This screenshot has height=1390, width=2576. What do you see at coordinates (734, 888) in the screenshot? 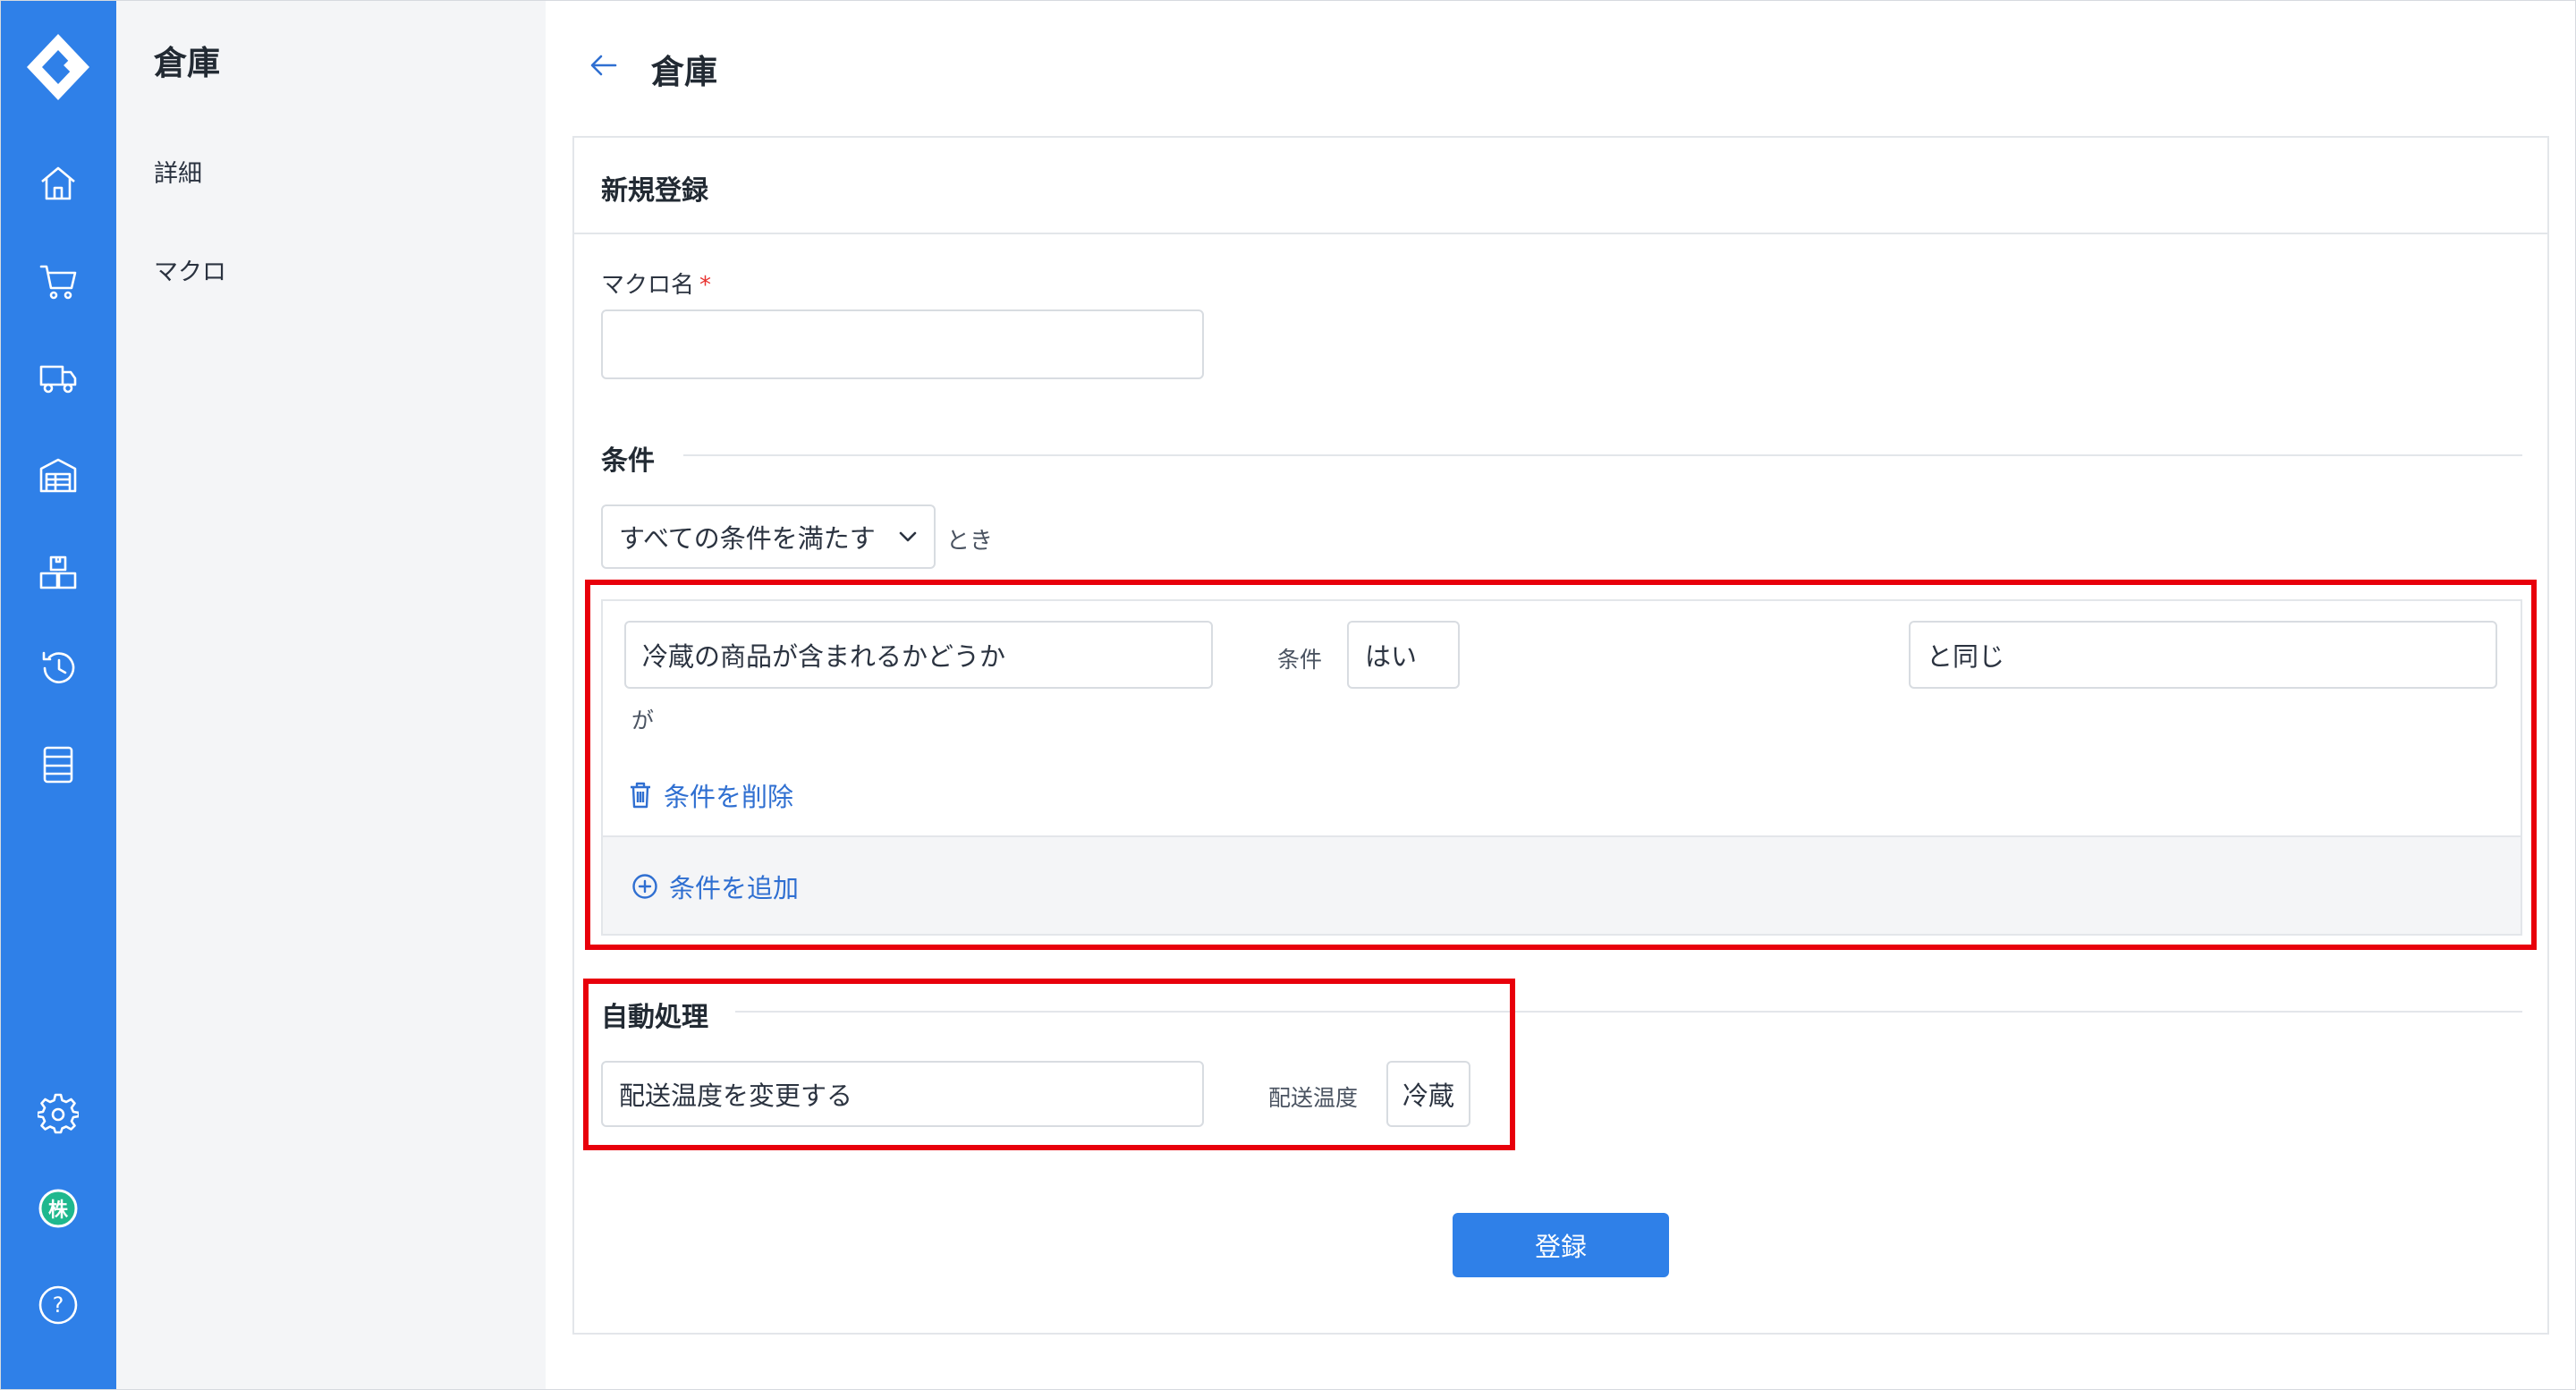
I see `add-condition-label: 条件を追加` at bounding box center [734, 888].